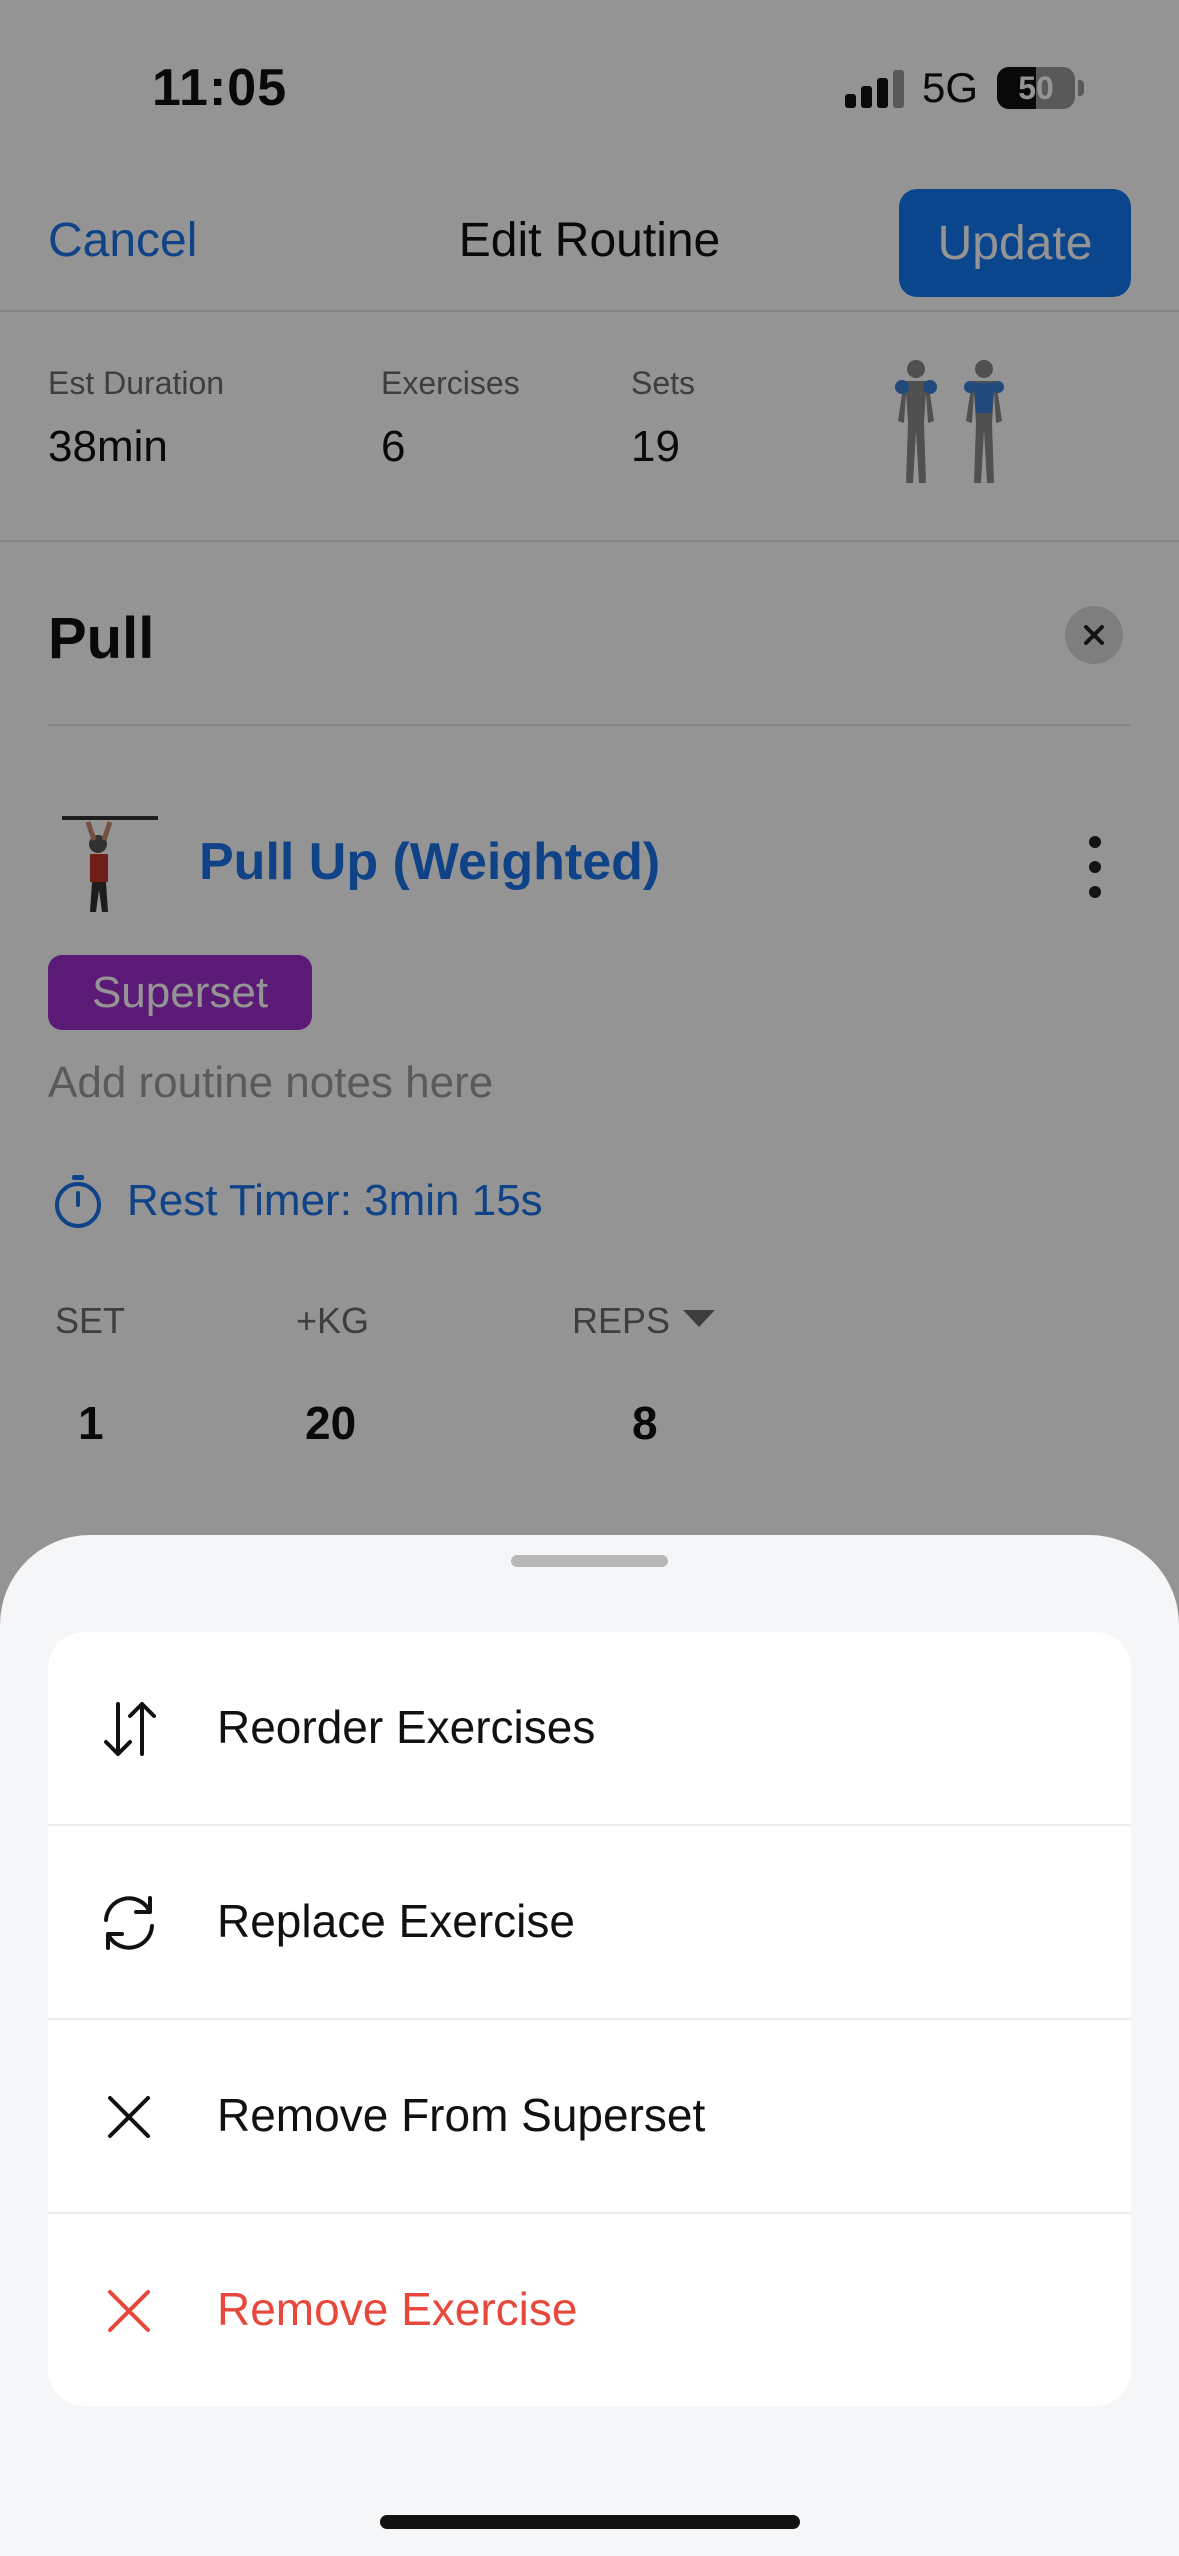 Image resolution: width=1179 pixels, height=2556 pixels. Describe the element at coordinates (396, 1921) in the screenshot. I see `menu-item-label: Replace Exercise` at that location.